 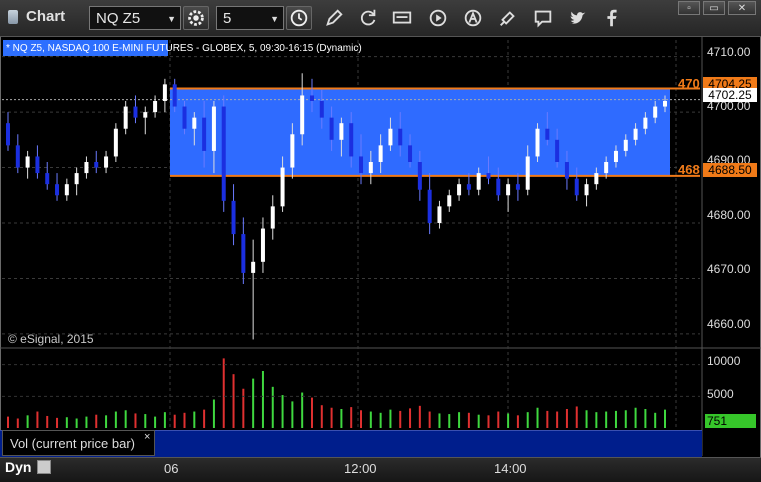 What do you see at coordinates (689, 169) in the screenshot?
I see `box-lower-clipped-label: 468` at bounding box center [689, 169].